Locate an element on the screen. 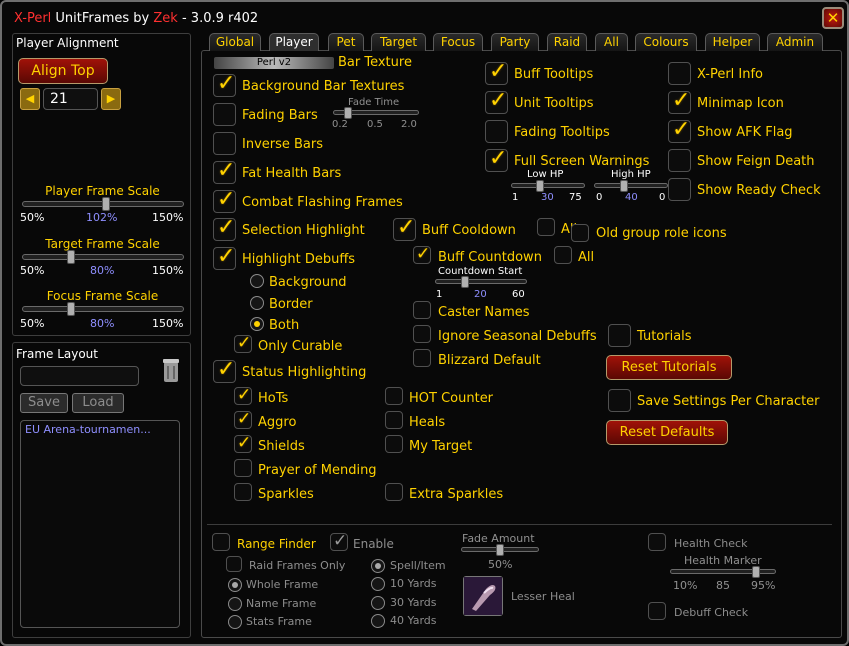 The image size is (849, 646). debuff-check-checkbox is located at coordinates (657, 611).